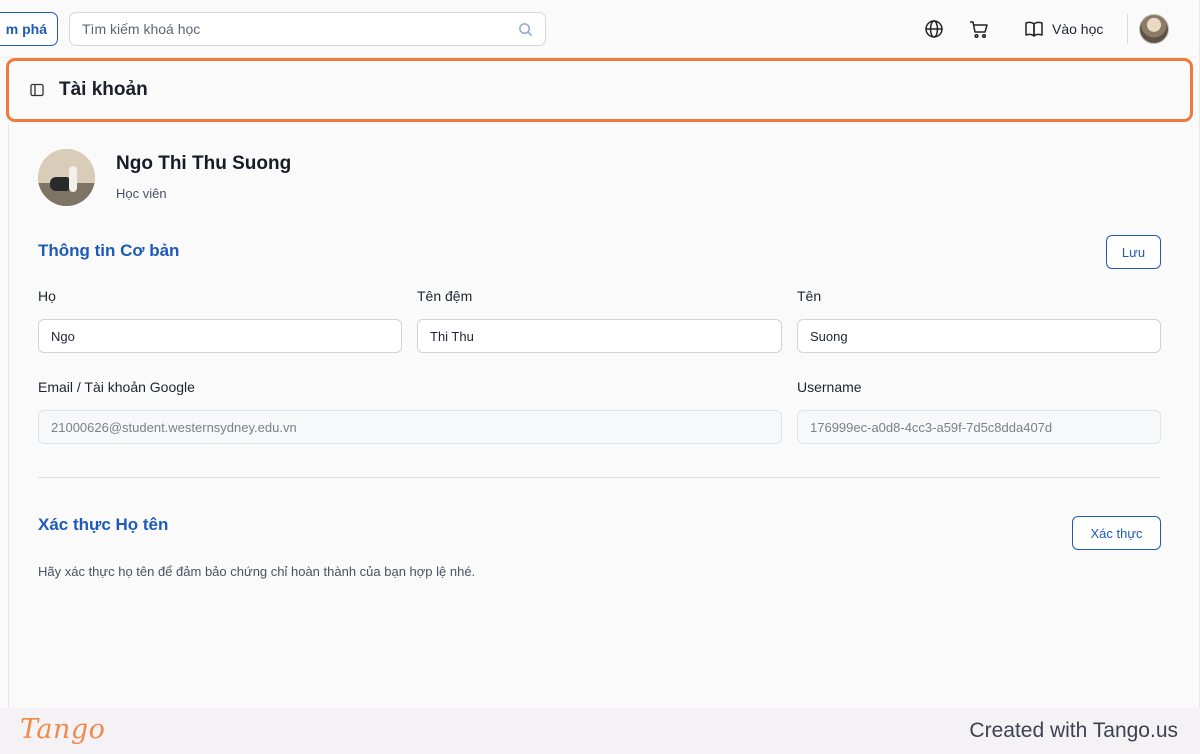  Describe the element at coordinates (600, 731) in the screenshot. I see `footer: Tango Created with Tango.us` at that location.